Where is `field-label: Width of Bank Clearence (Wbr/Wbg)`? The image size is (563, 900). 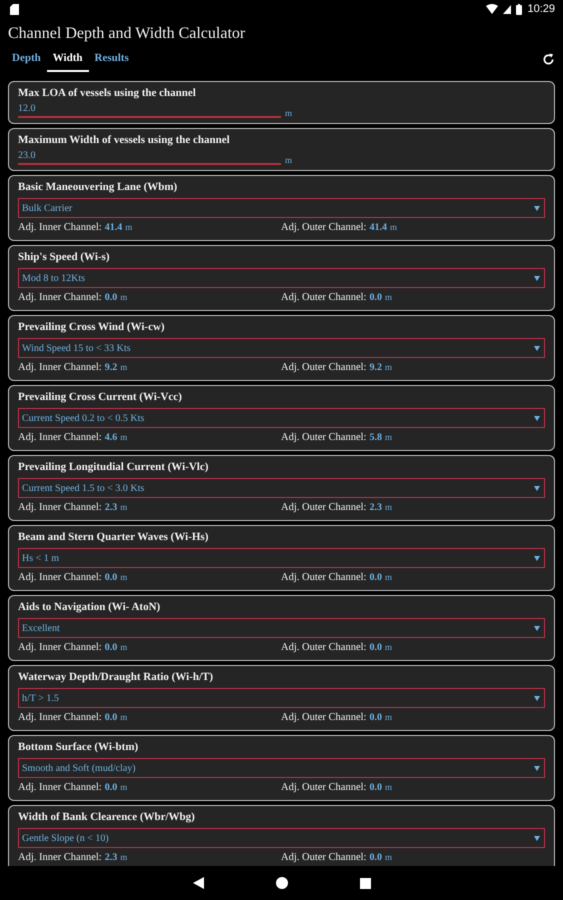 field-label: Width of Bank Clearence (Wbr/Wbg) is located at coordinates (107, 817).